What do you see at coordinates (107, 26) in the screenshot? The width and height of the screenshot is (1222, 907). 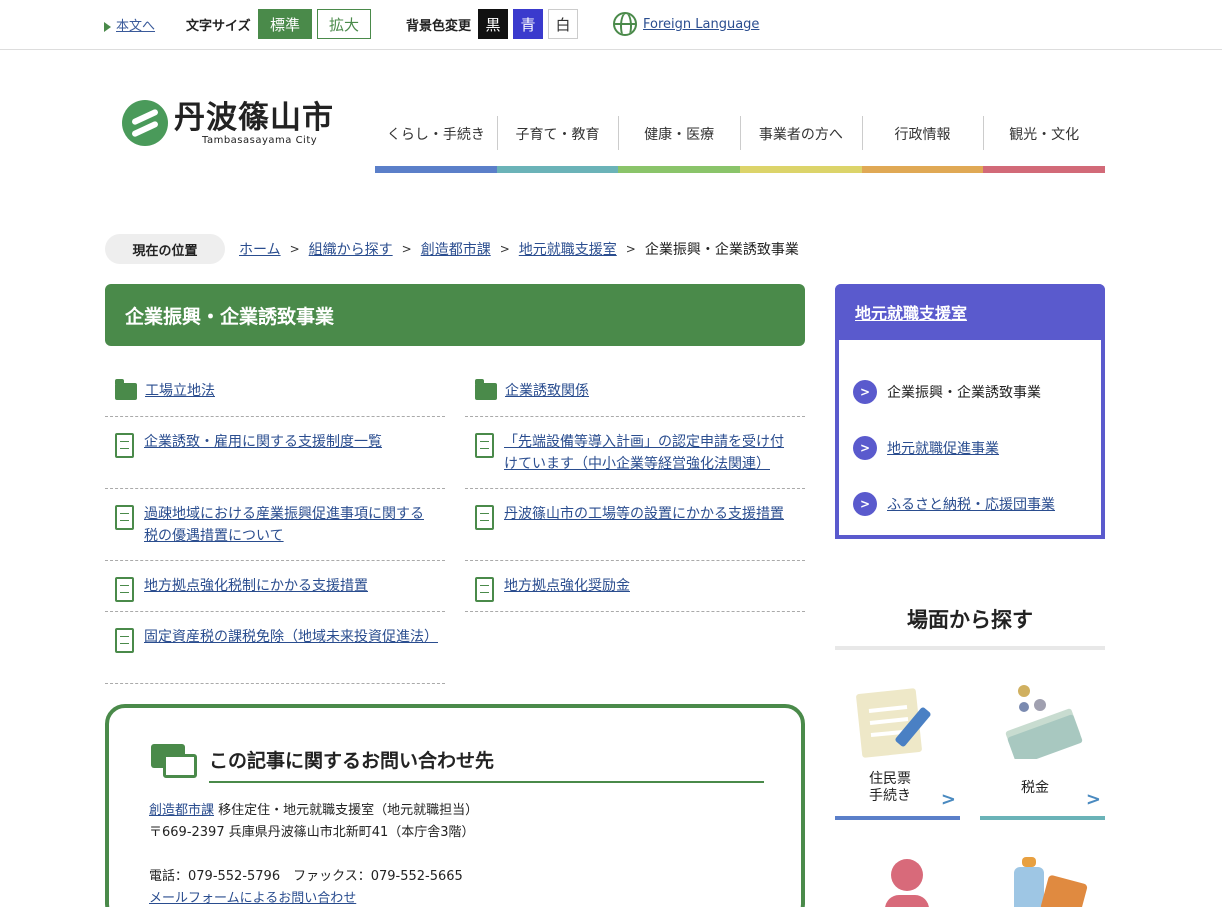 I see `triangle-icon` at bounding box center [107, 26].